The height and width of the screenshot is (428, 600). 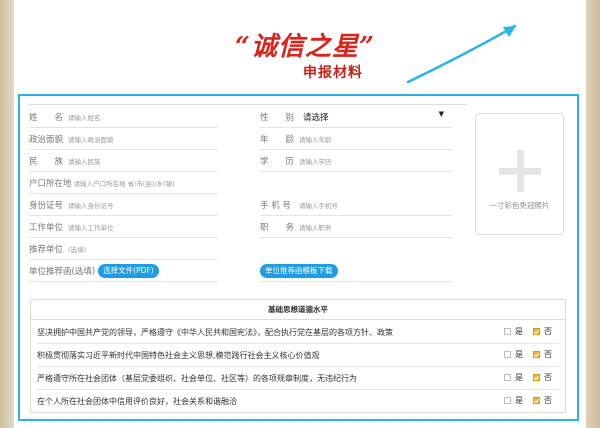 What do you see at coordinates (137, 401) in the screenshot?
I see `row-statement: 在个人所在社会团体中信用评价良好，社会关系和谐融洽` at bounding box center [137, 401].